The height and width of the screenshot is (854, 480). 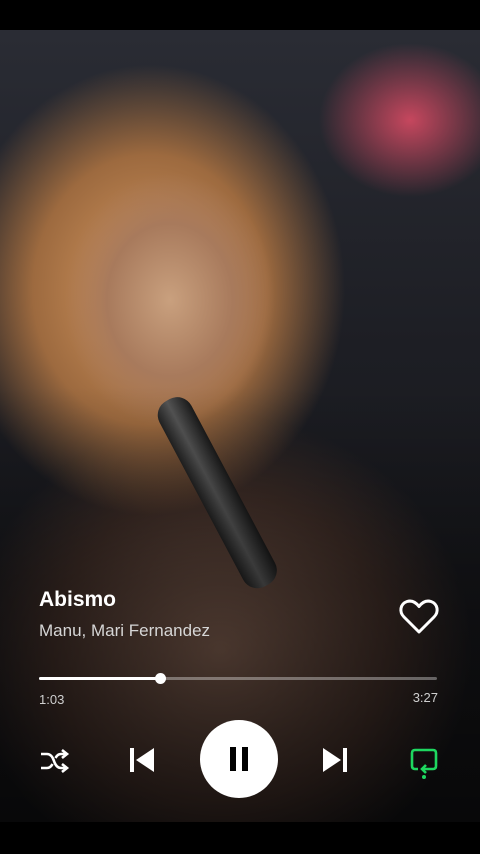 I want to click on repeat-button, so click(x=424, y=762).